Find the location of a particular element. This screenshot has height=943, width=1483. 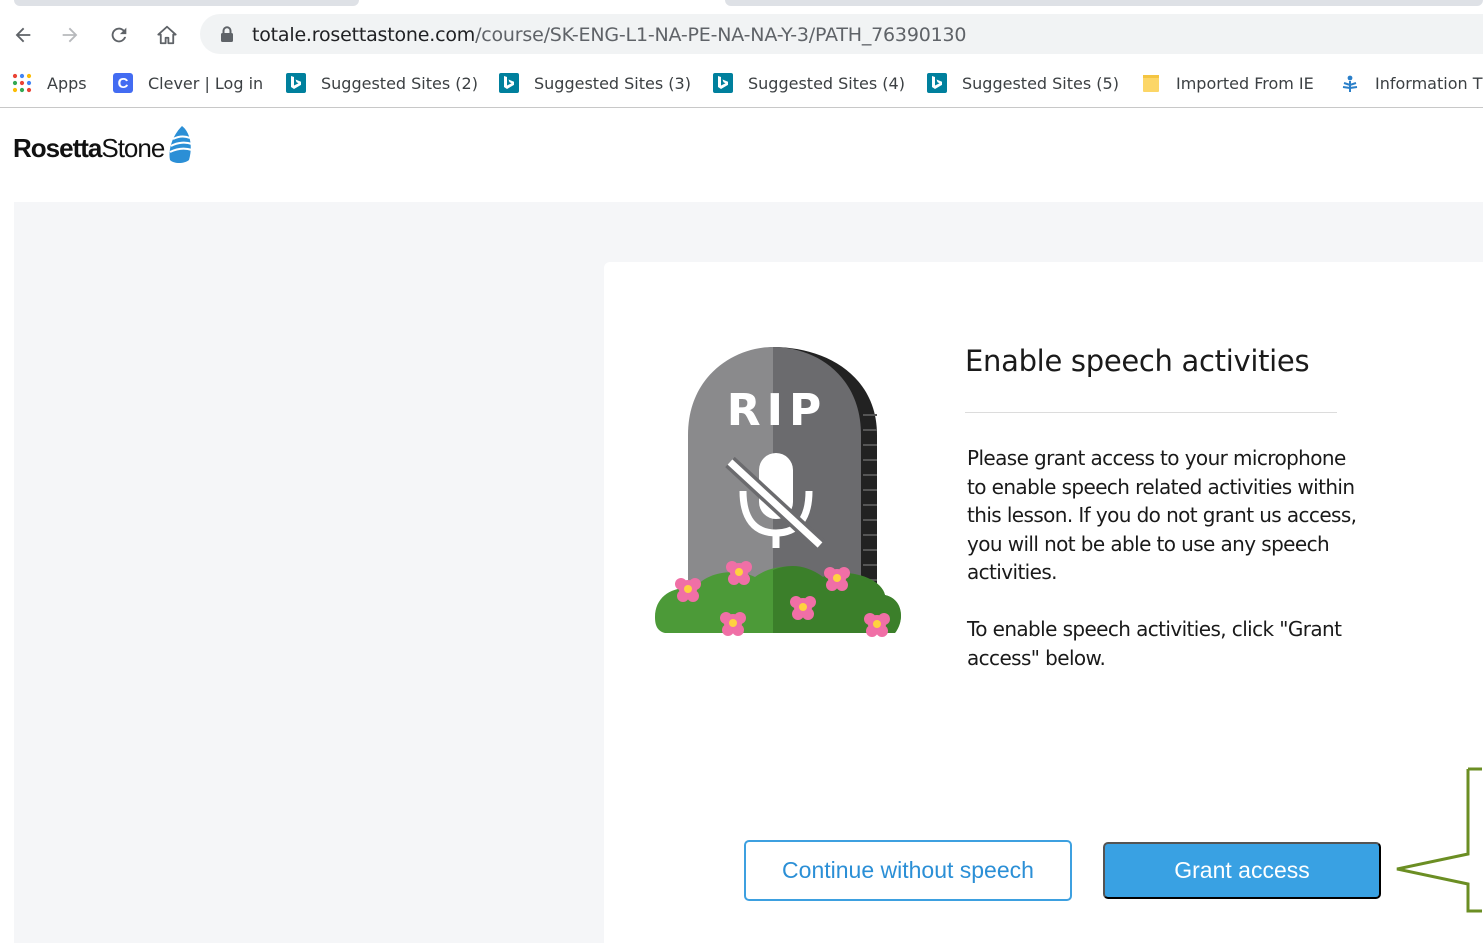

bookmark-suggested-sites-5: Suggested Sites (5) is located at coordinates (1023, 83).